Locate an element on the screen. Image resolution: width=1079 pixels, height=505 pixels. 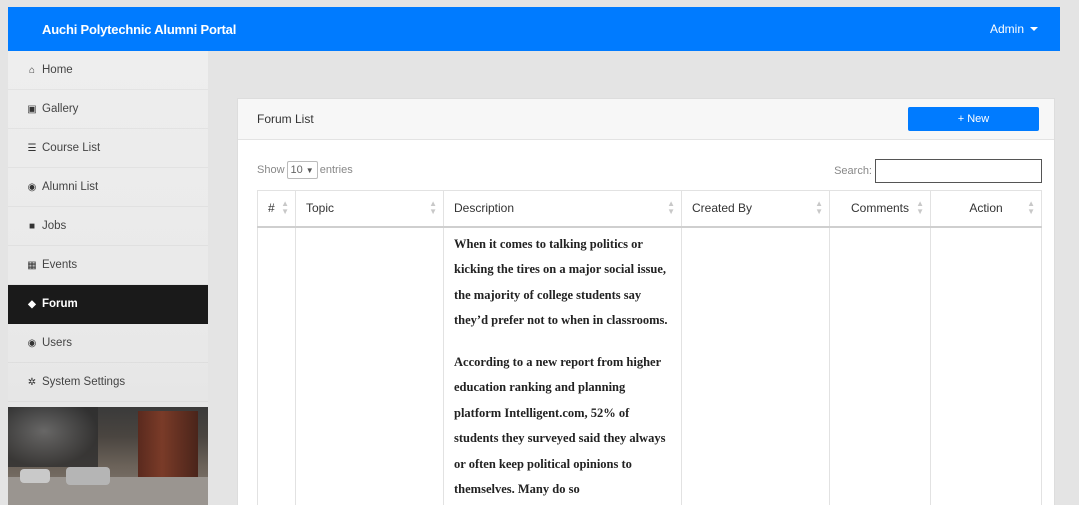
column-header-description: Description ▲ ▼ is located at coordinates (562, 209).